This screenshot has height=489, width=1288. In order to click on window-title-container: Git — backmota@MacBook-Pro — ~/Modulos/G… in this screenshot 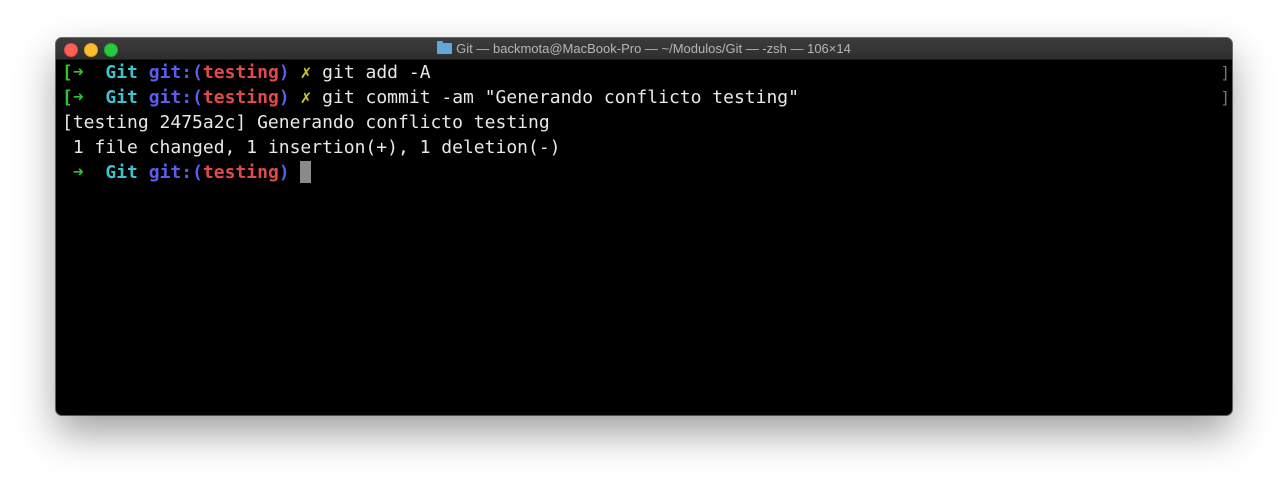, I will do `click(644, 48)`.